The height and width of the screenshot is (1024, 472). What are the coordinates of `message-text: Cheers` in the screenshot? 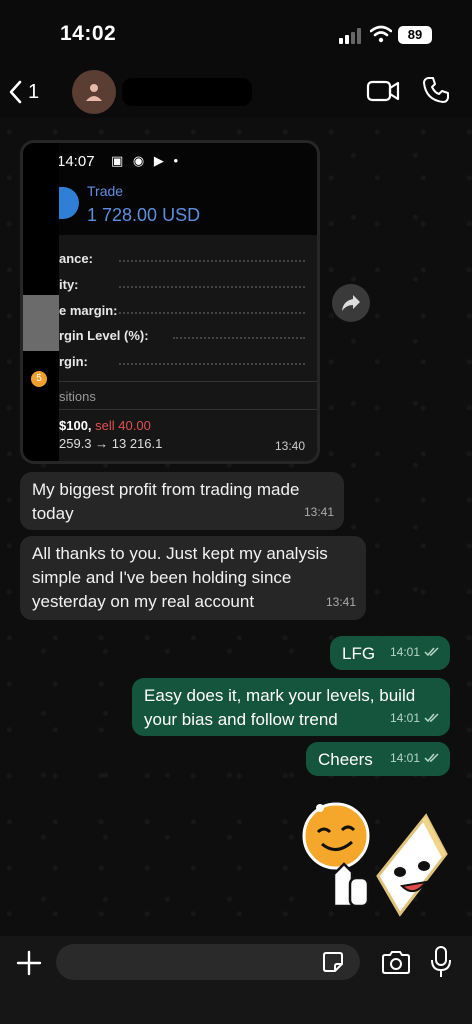 It's located at (345, 759).